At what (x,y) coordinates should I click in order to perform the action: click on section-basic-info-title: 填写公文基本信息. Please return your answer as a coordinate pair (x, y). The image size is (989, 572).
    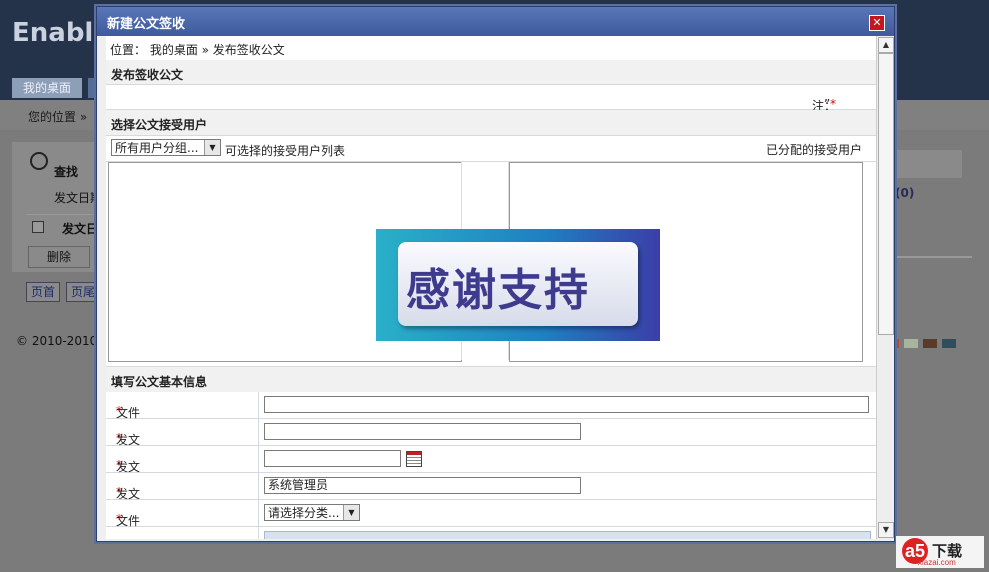
    Looking at the image, I should click on (159, 382).